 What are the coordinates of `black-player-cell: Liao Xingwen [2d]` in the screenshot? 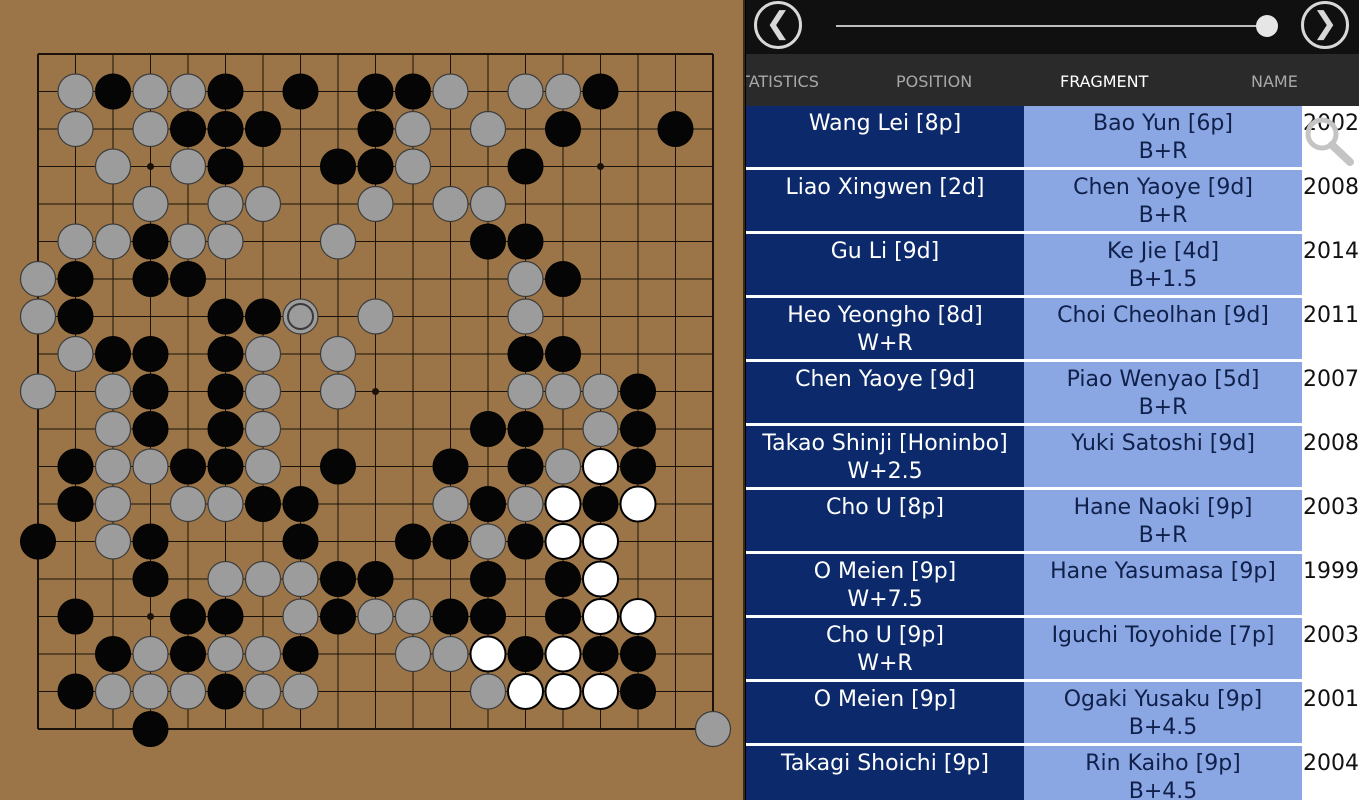 It's located at (885, 200).